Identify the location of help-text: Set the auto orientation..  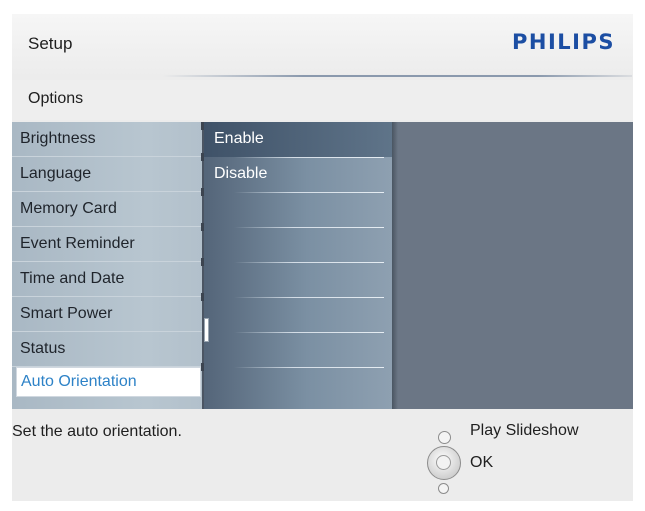
(97, 431).